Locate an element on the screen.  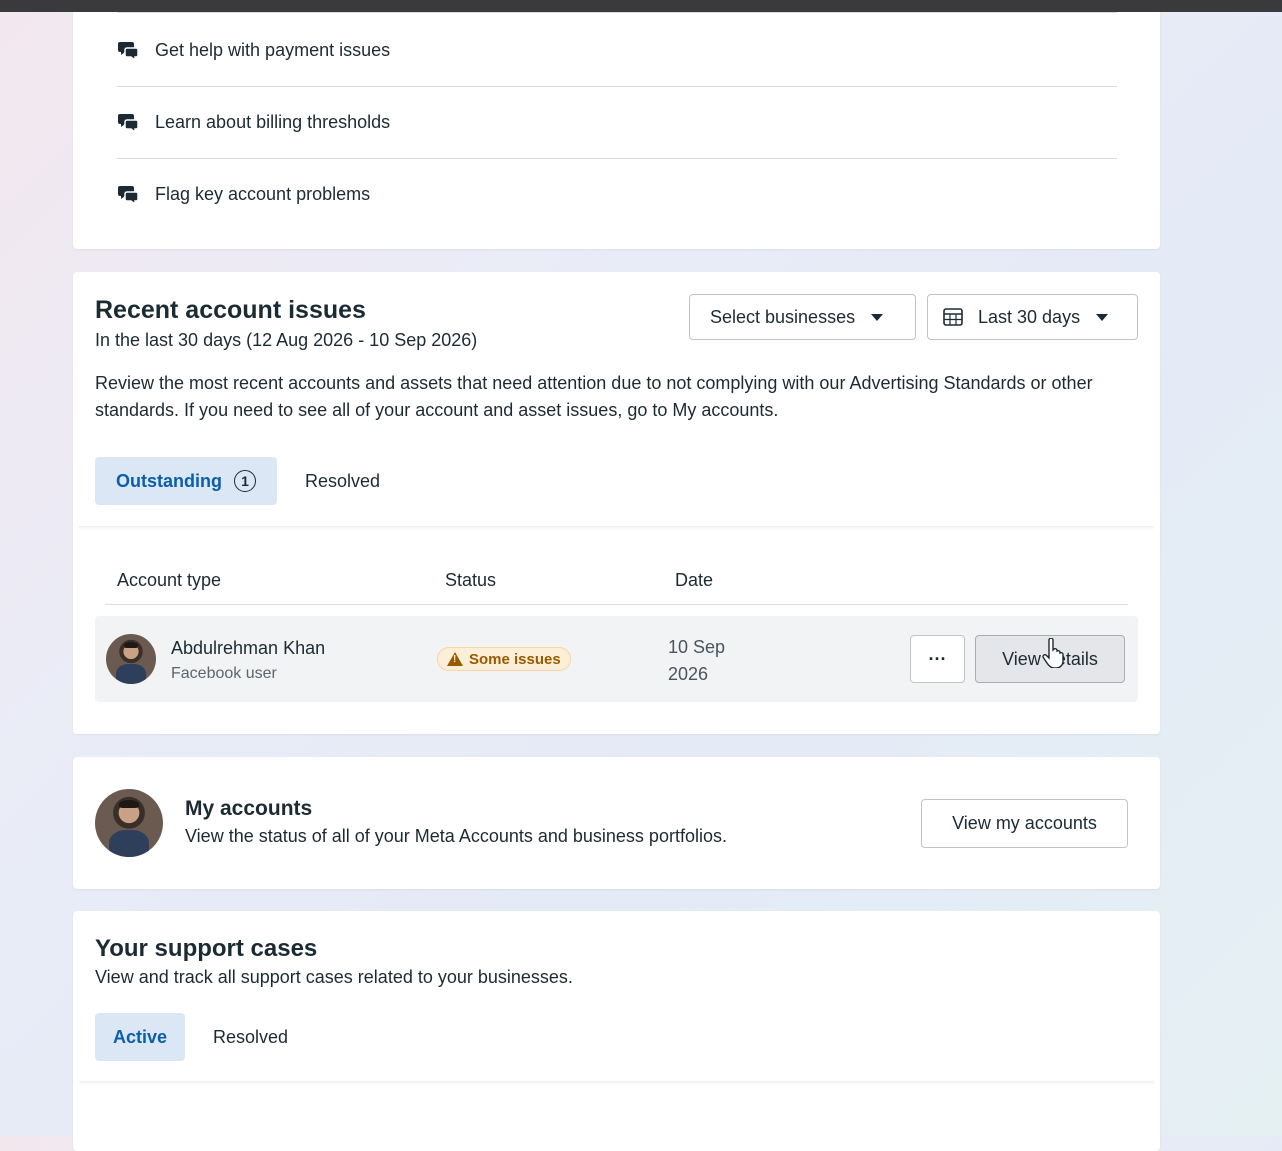
column-header-status: Status is located at coordinates (471, 580).